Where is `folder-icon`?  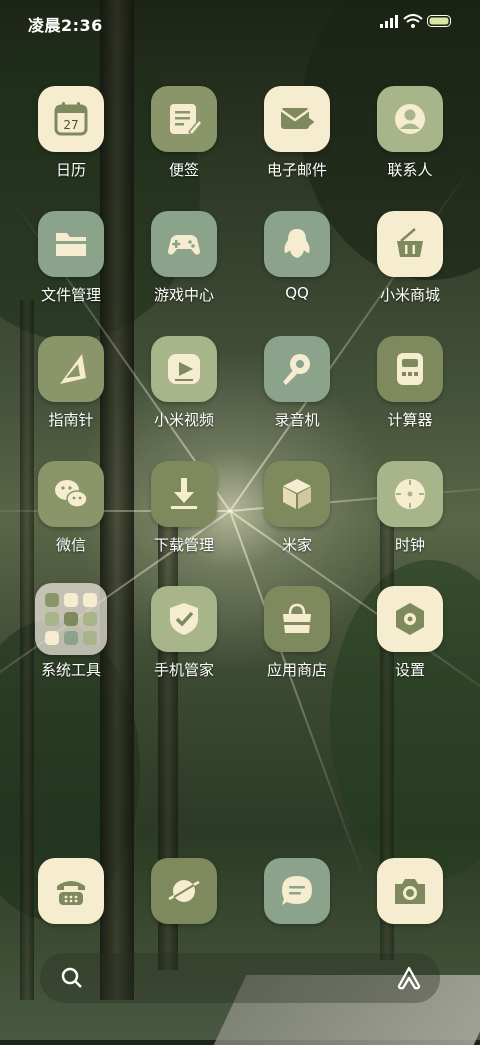 folder-icon is located at coordinates (71, 244).